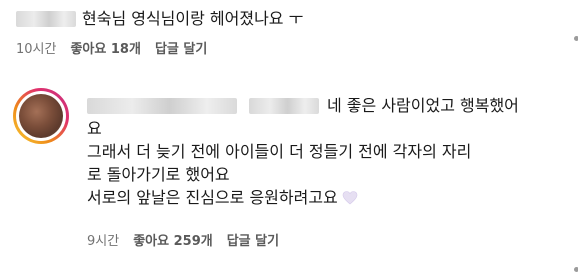  I want to click on avatar, so click(41, 116).